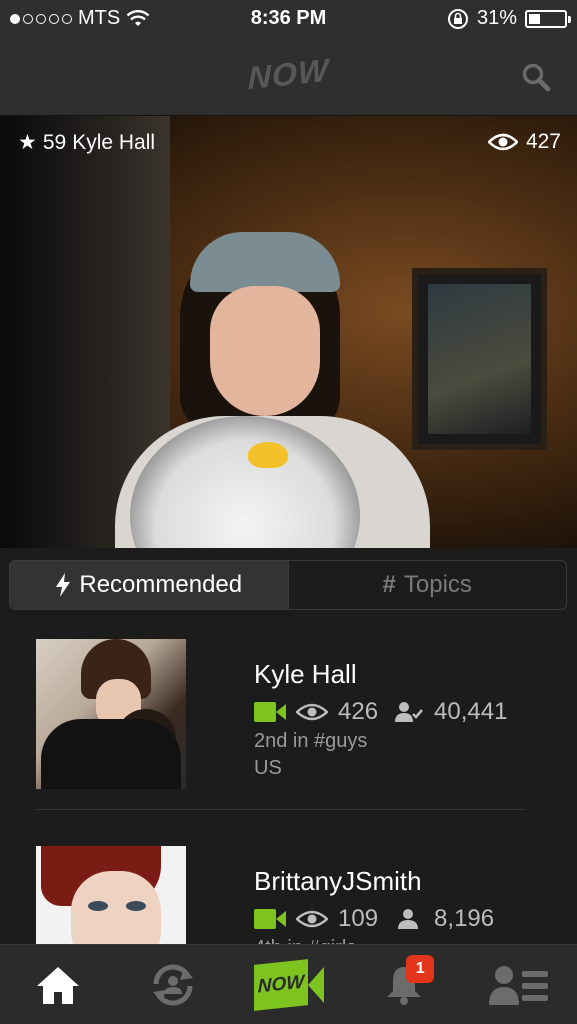  Describe the element at coordinates (338, 881) in the screenshot. I see `list-item-name: BrittanyJSmith` at that location.